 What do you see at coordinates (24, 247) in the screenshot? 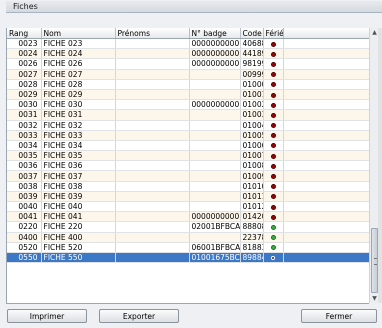
I see `cell-rang: 0520` at bounding box center [24, 247].